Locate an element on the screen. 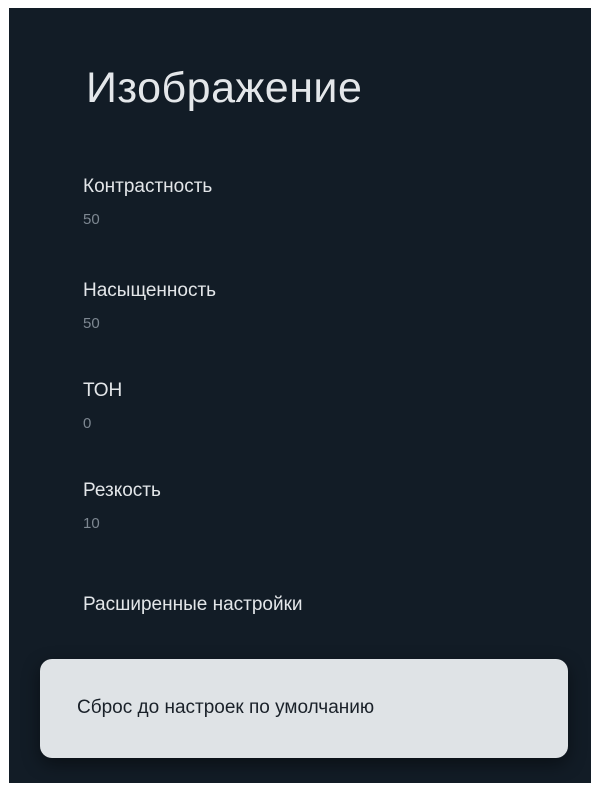  setting-value-hue: 0 is located at coordinates (87, 423).